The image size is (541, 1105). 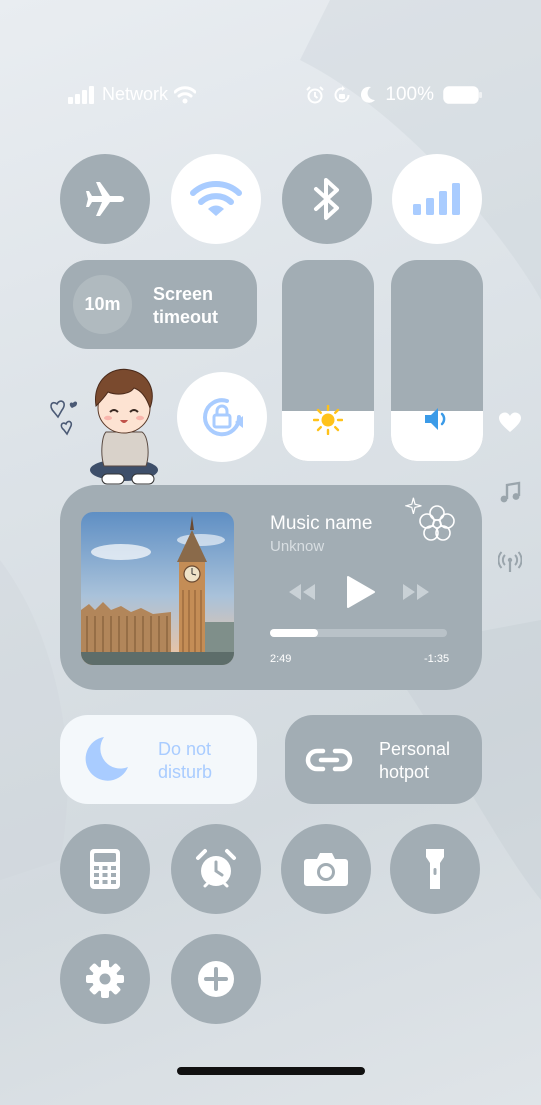 I want to click on timeout-value-circle: 10m, so click(x=102, y=304).